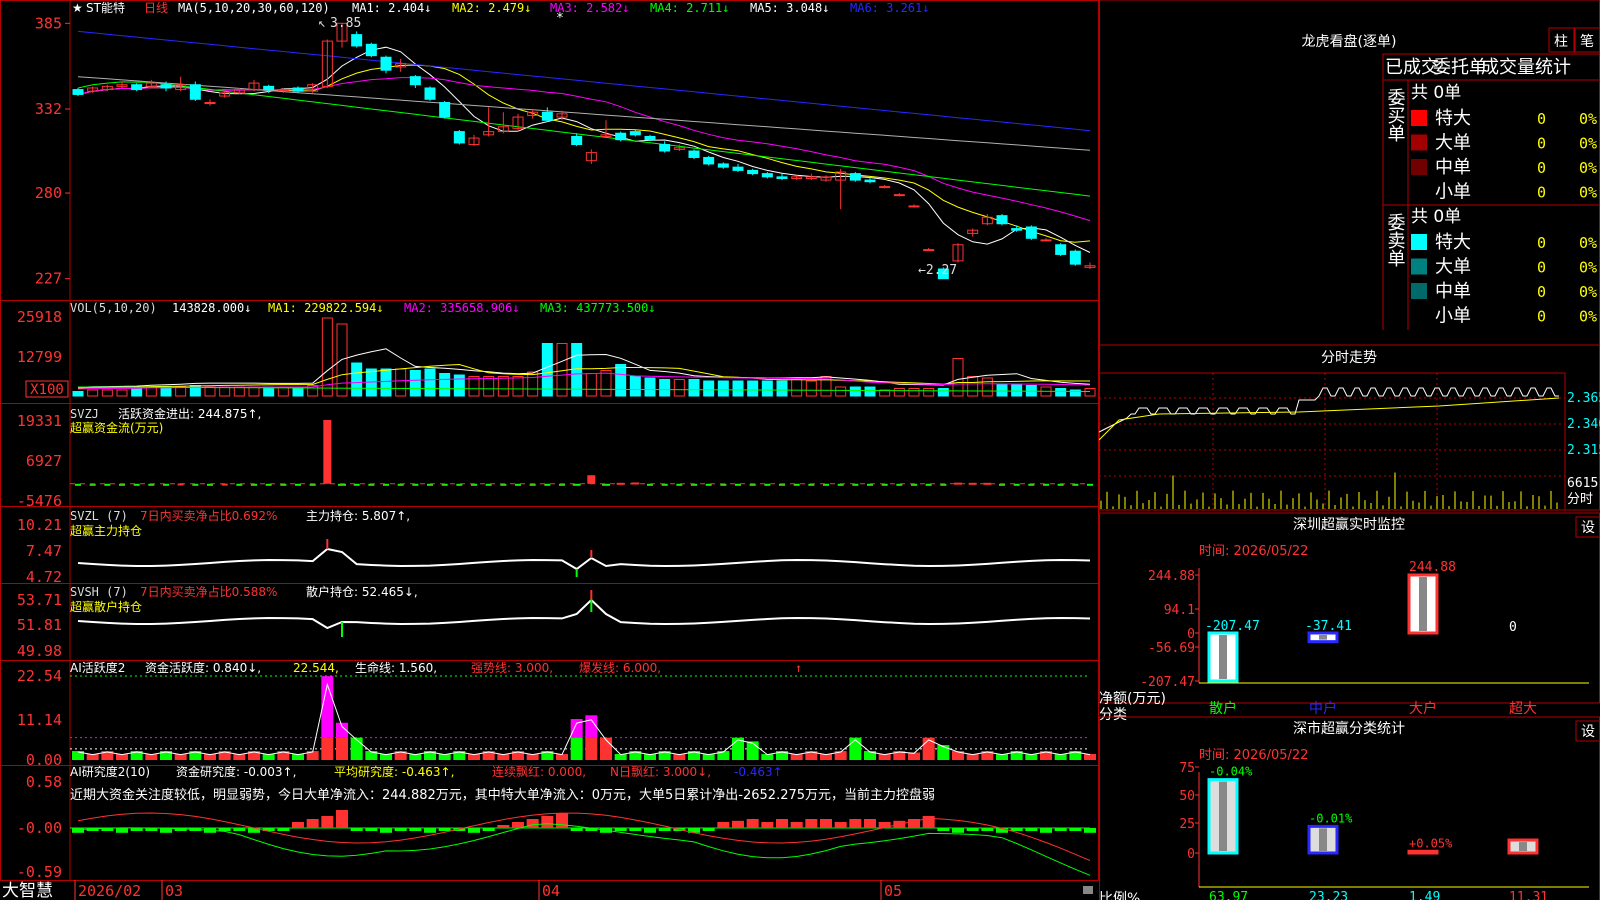  What do you see at coordinates (44, 782) in the screenshot?
I see `ai2-tick-label: 0.58` at bounding box center [44, 782].